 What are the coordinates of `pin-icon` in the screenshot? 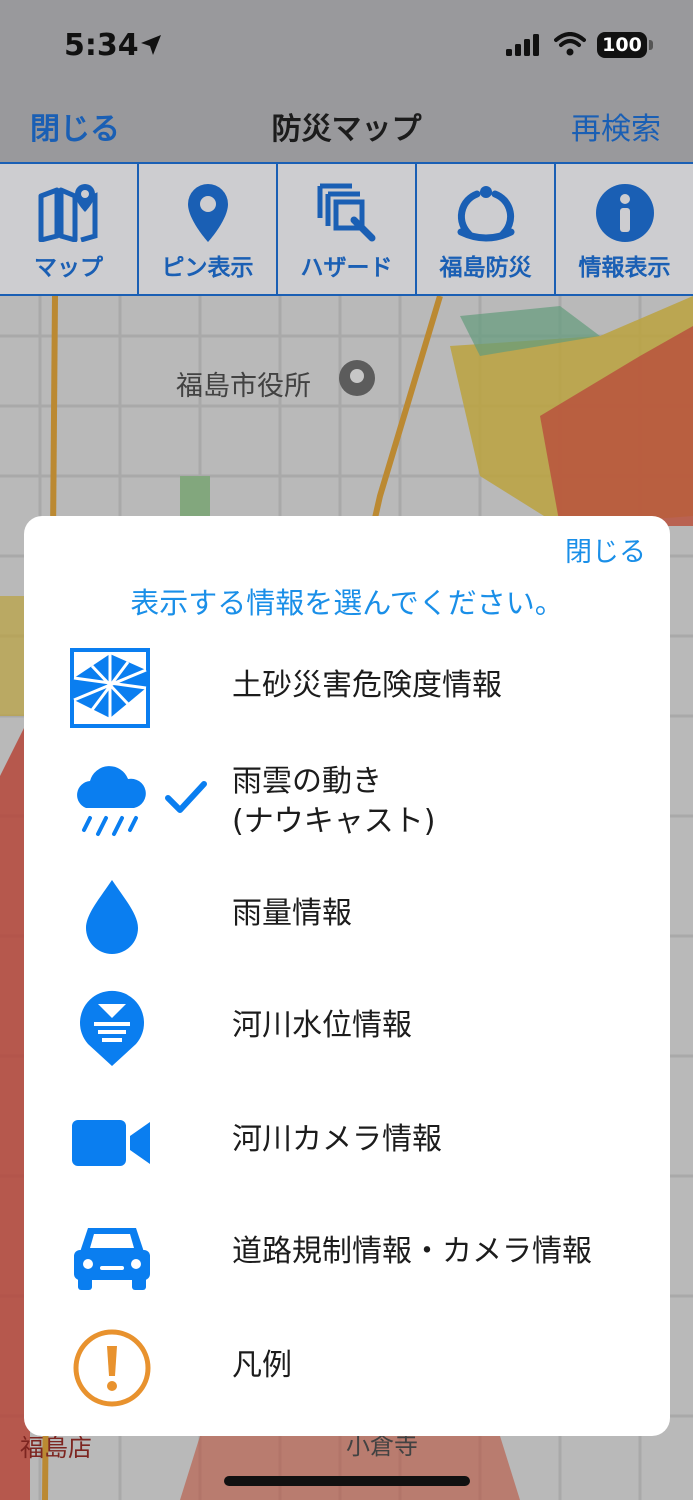 It's located at (207, 213).